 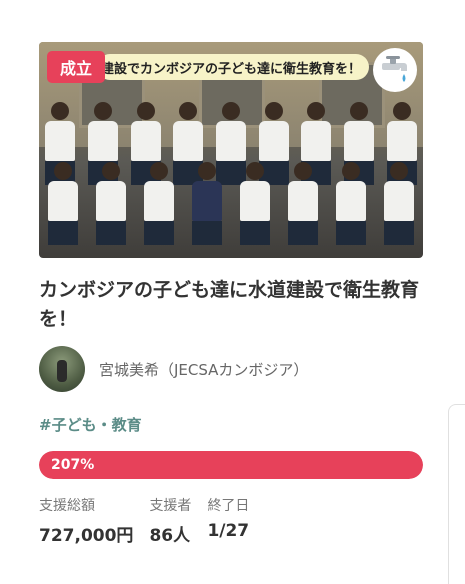 I want to click on stat-total-label: 支援総額, so click(x=67, y=506).